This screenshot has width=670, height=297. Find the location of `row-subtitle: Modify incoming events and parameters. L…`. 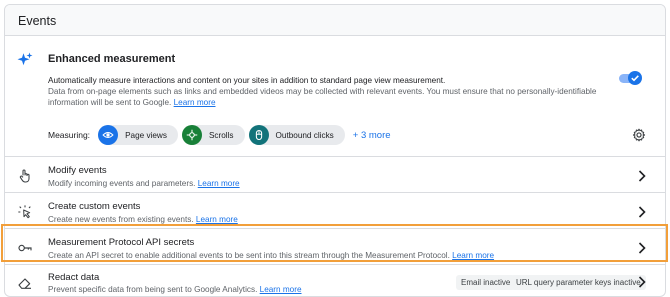

row-subtitle: Modify incoming events and parameters. L… is located at coordinates (144, 183).